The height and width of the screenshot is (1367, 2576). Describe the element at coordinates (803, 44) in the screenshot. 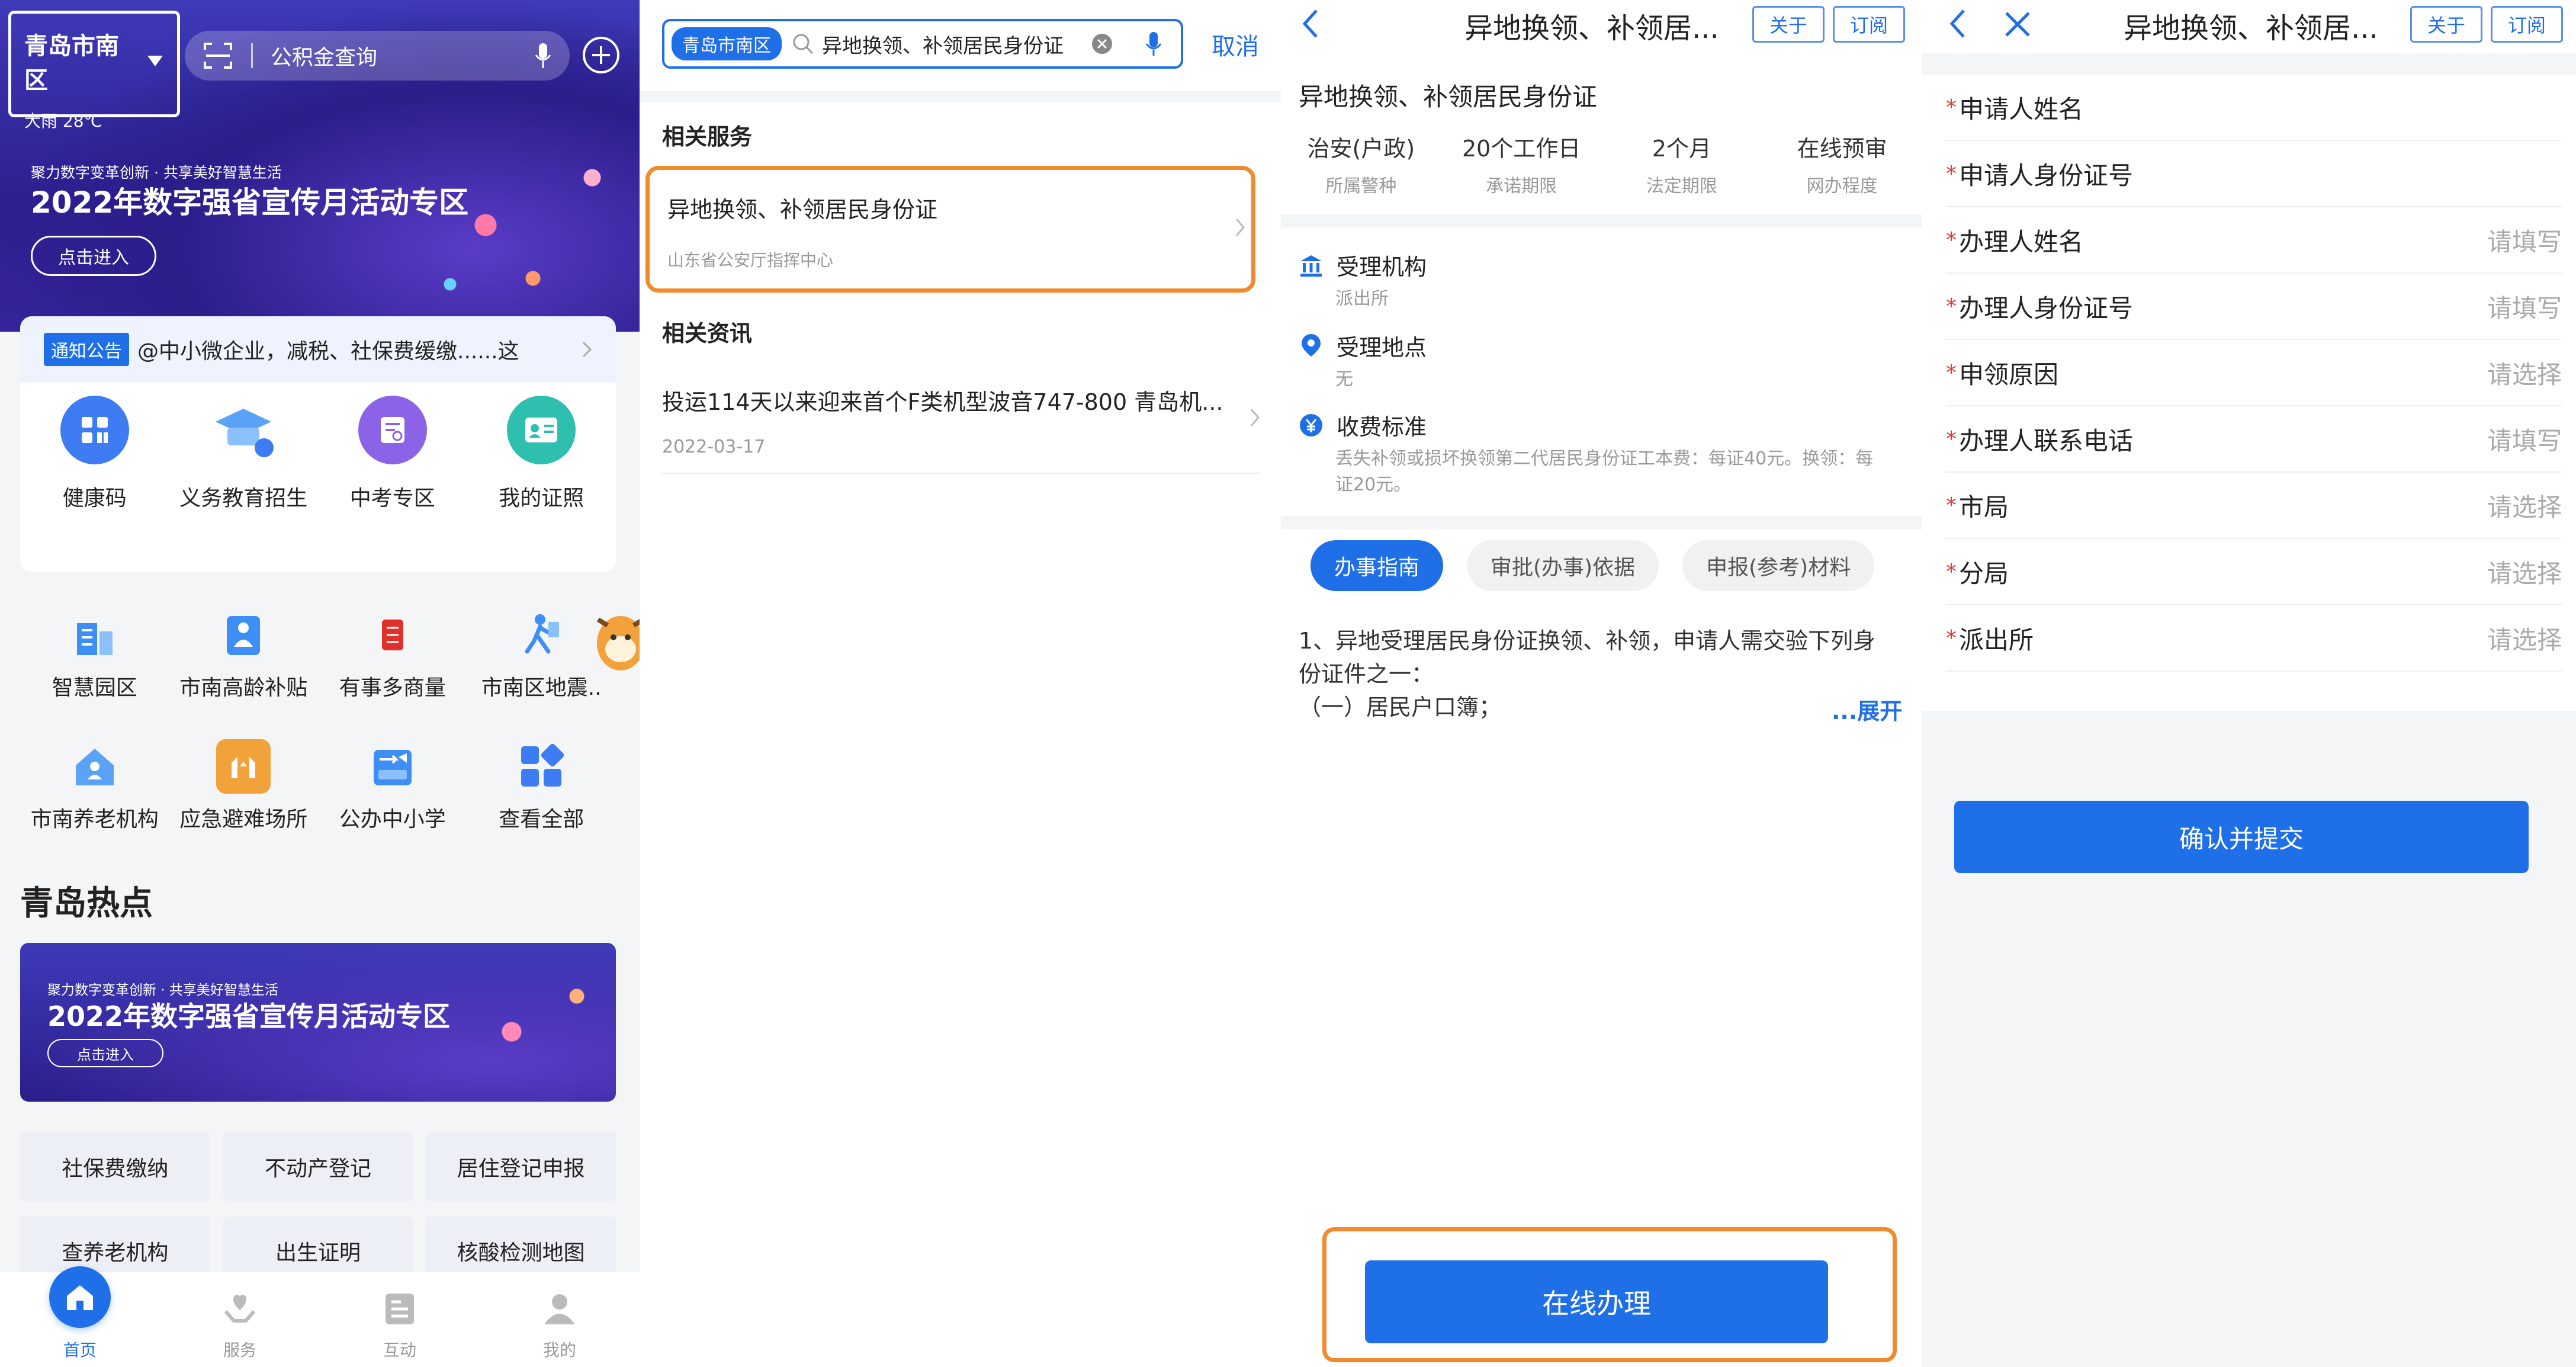

I see `search-icon` at that location.